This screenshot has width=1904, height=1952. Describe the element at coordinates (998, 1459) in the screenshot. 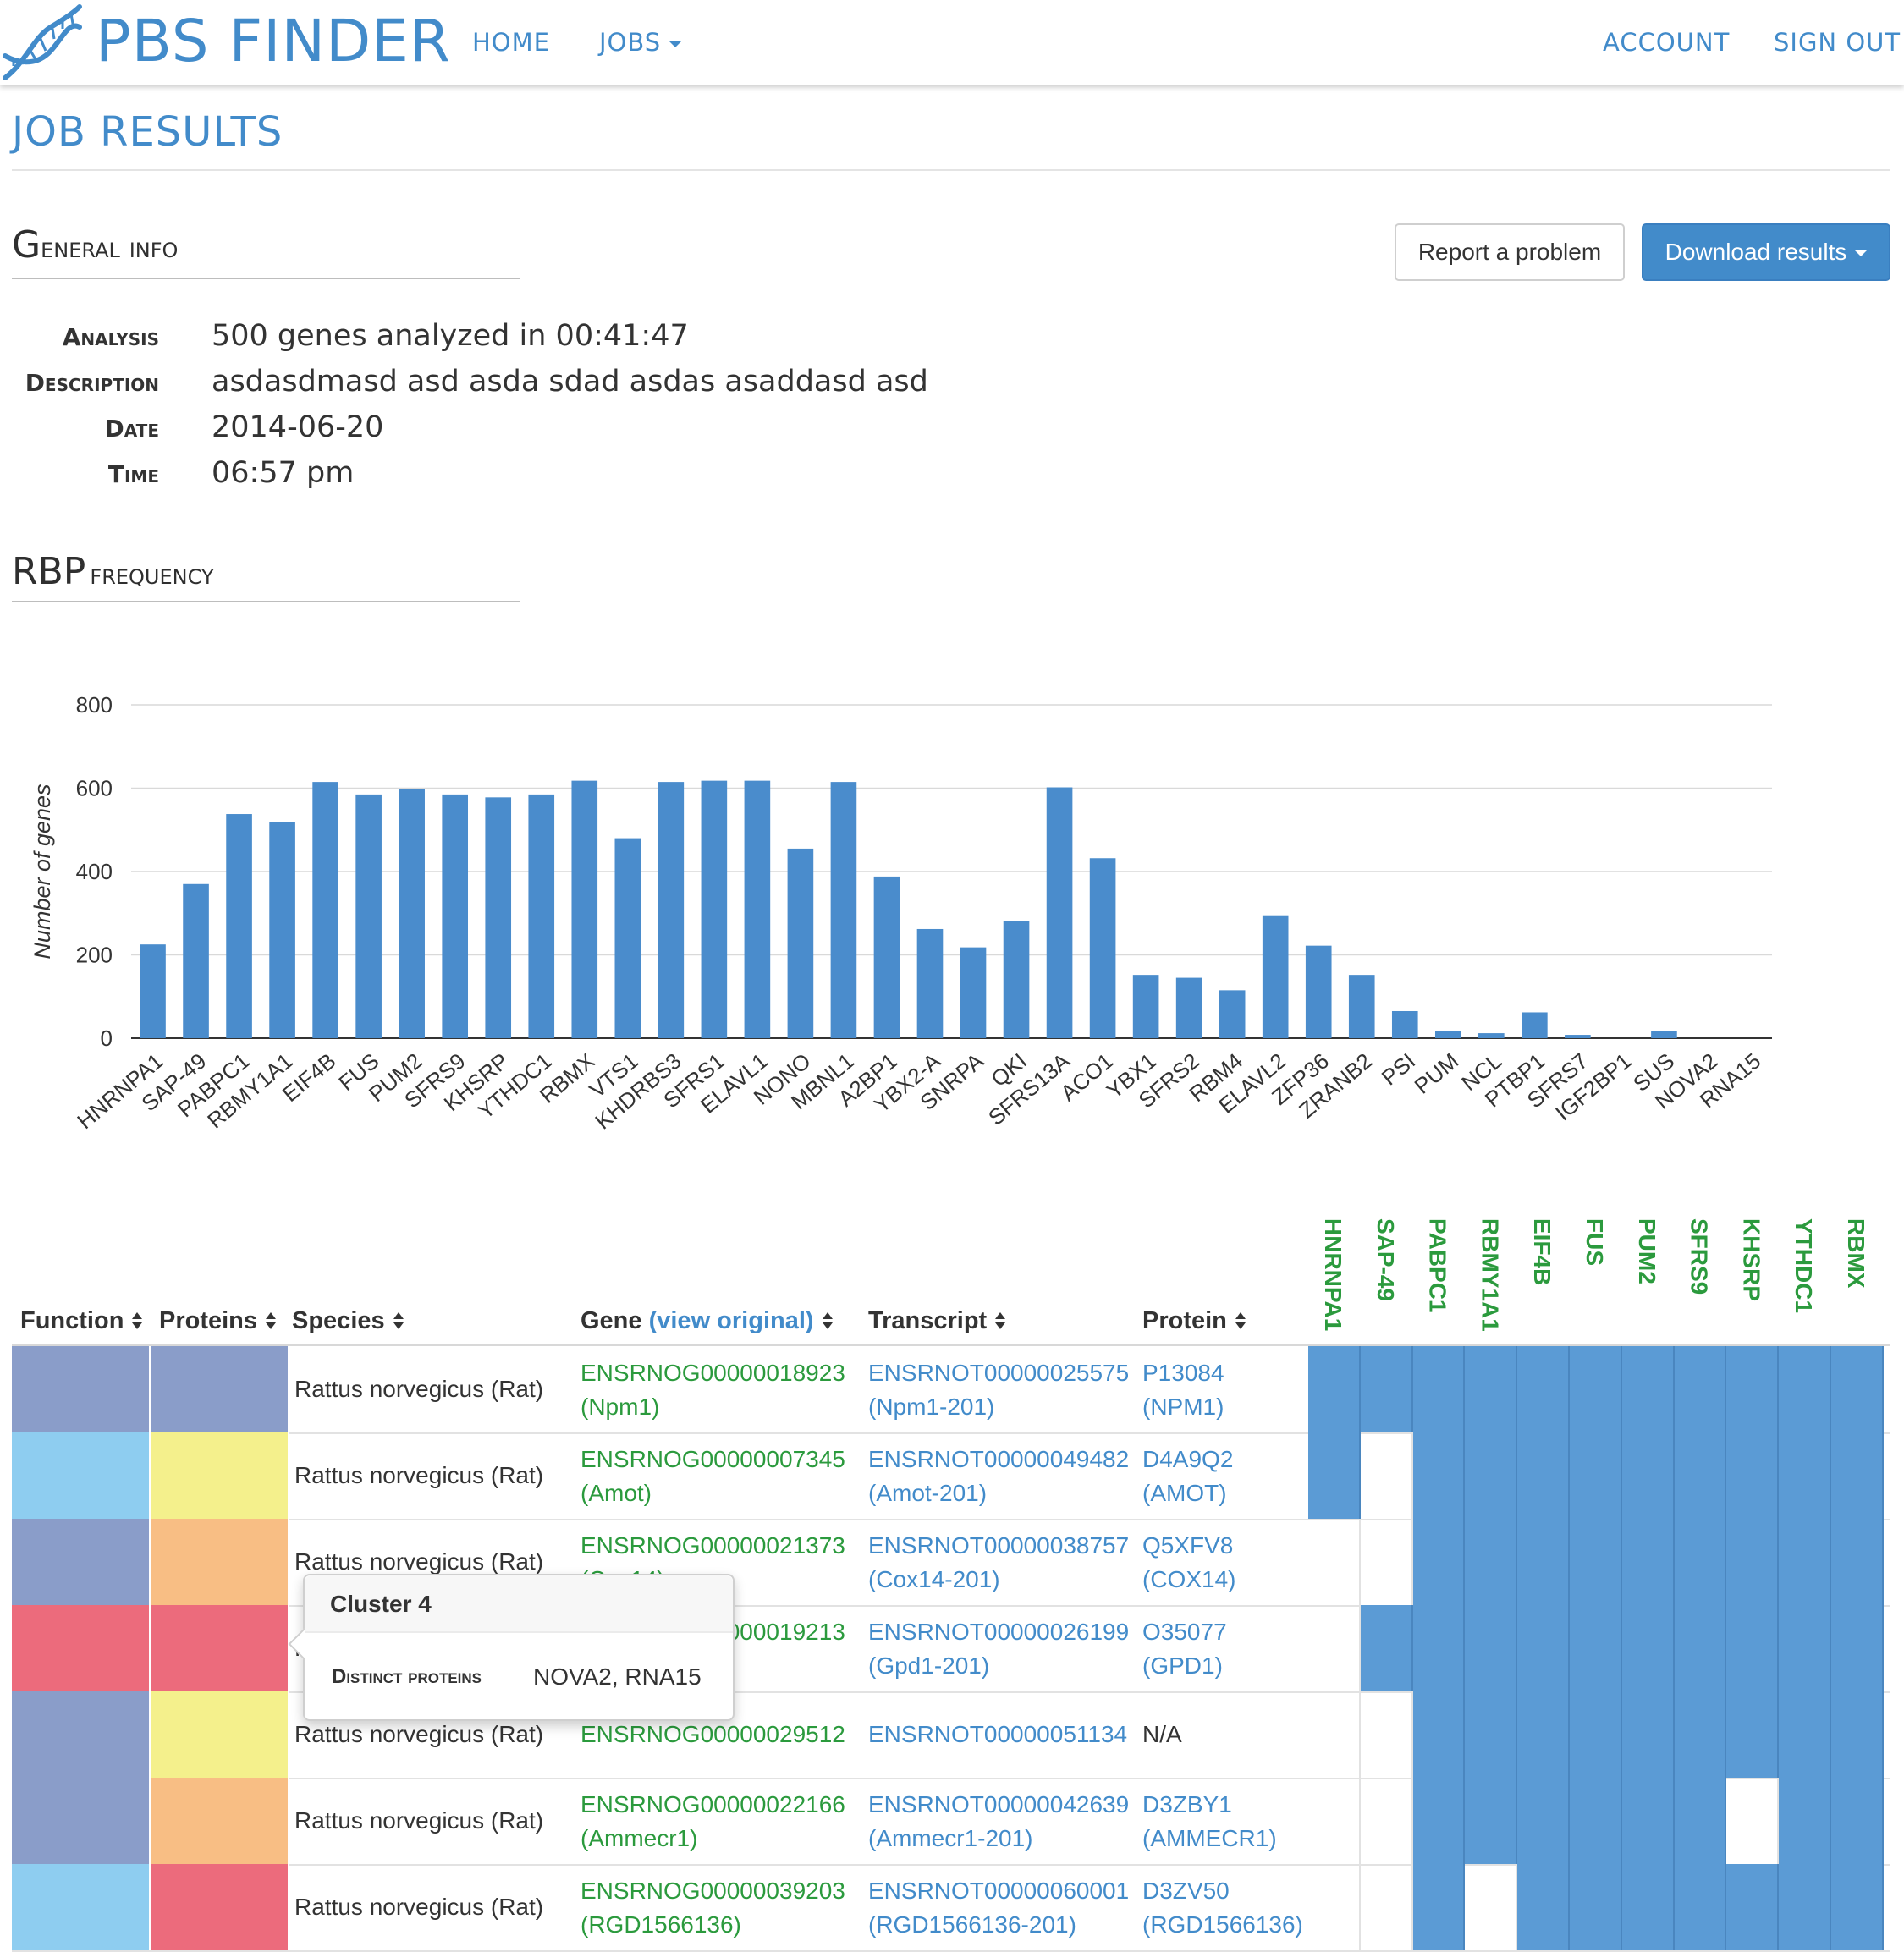

I see `transcript-id-link: ENSRNOT00000049482` at that location.